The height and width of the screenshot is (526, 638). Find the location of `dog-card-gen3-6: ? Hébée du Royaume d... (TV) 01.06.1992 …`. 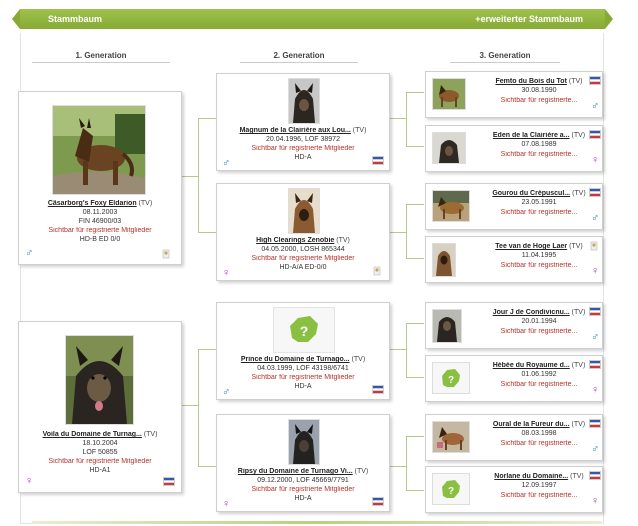

dog-card-gen3-6: ? Hébée du Royaume d... (TV) 01.06.1992 … is located at coordinates (514, 378).